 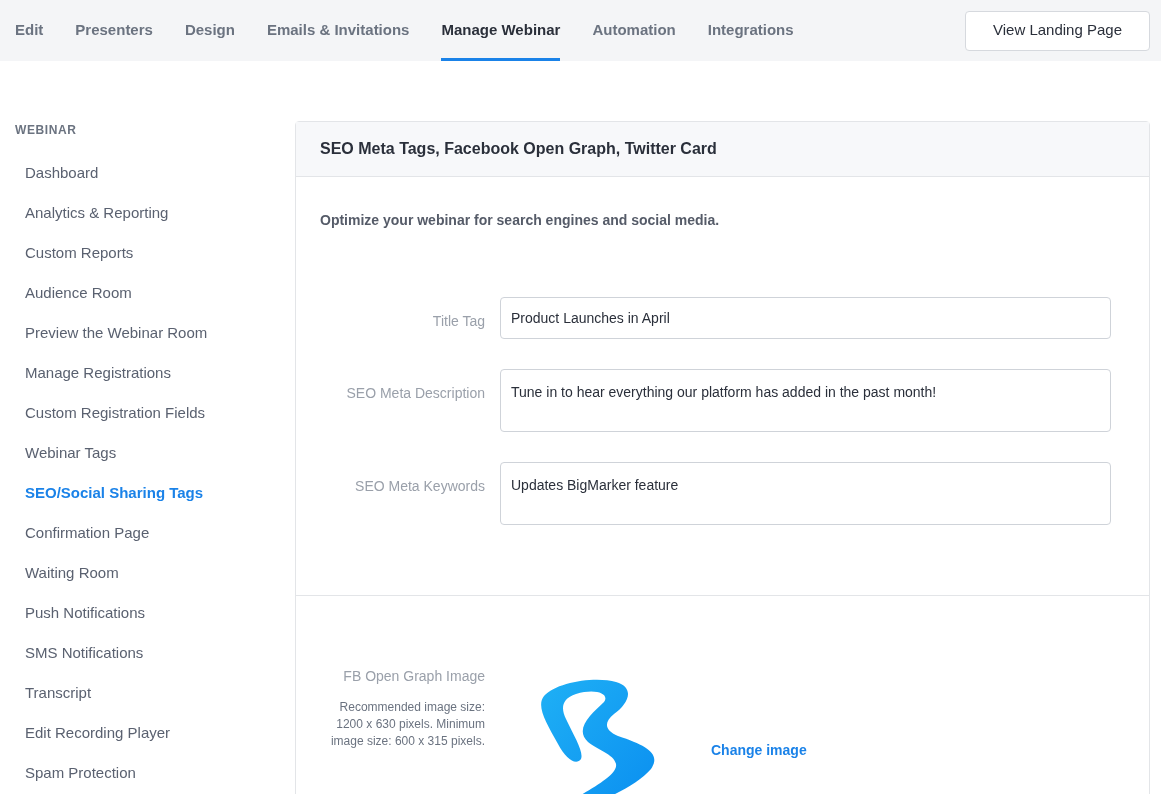 I want to click on sidebar-link: SEO/Social Sharing Tags, so click(x=114, y=493).